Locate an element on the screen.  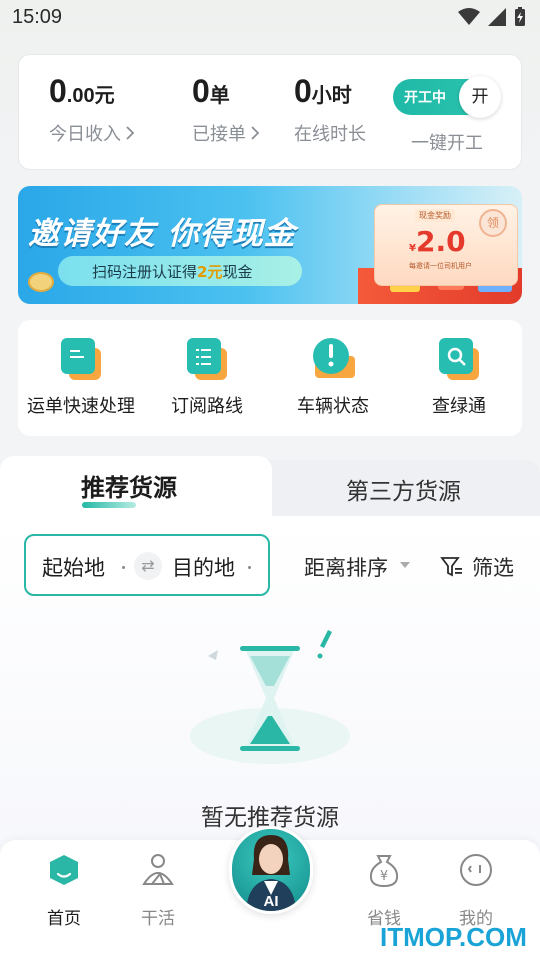
work-toggle-caption: 一键开工 is located at coordinates (447, 143).